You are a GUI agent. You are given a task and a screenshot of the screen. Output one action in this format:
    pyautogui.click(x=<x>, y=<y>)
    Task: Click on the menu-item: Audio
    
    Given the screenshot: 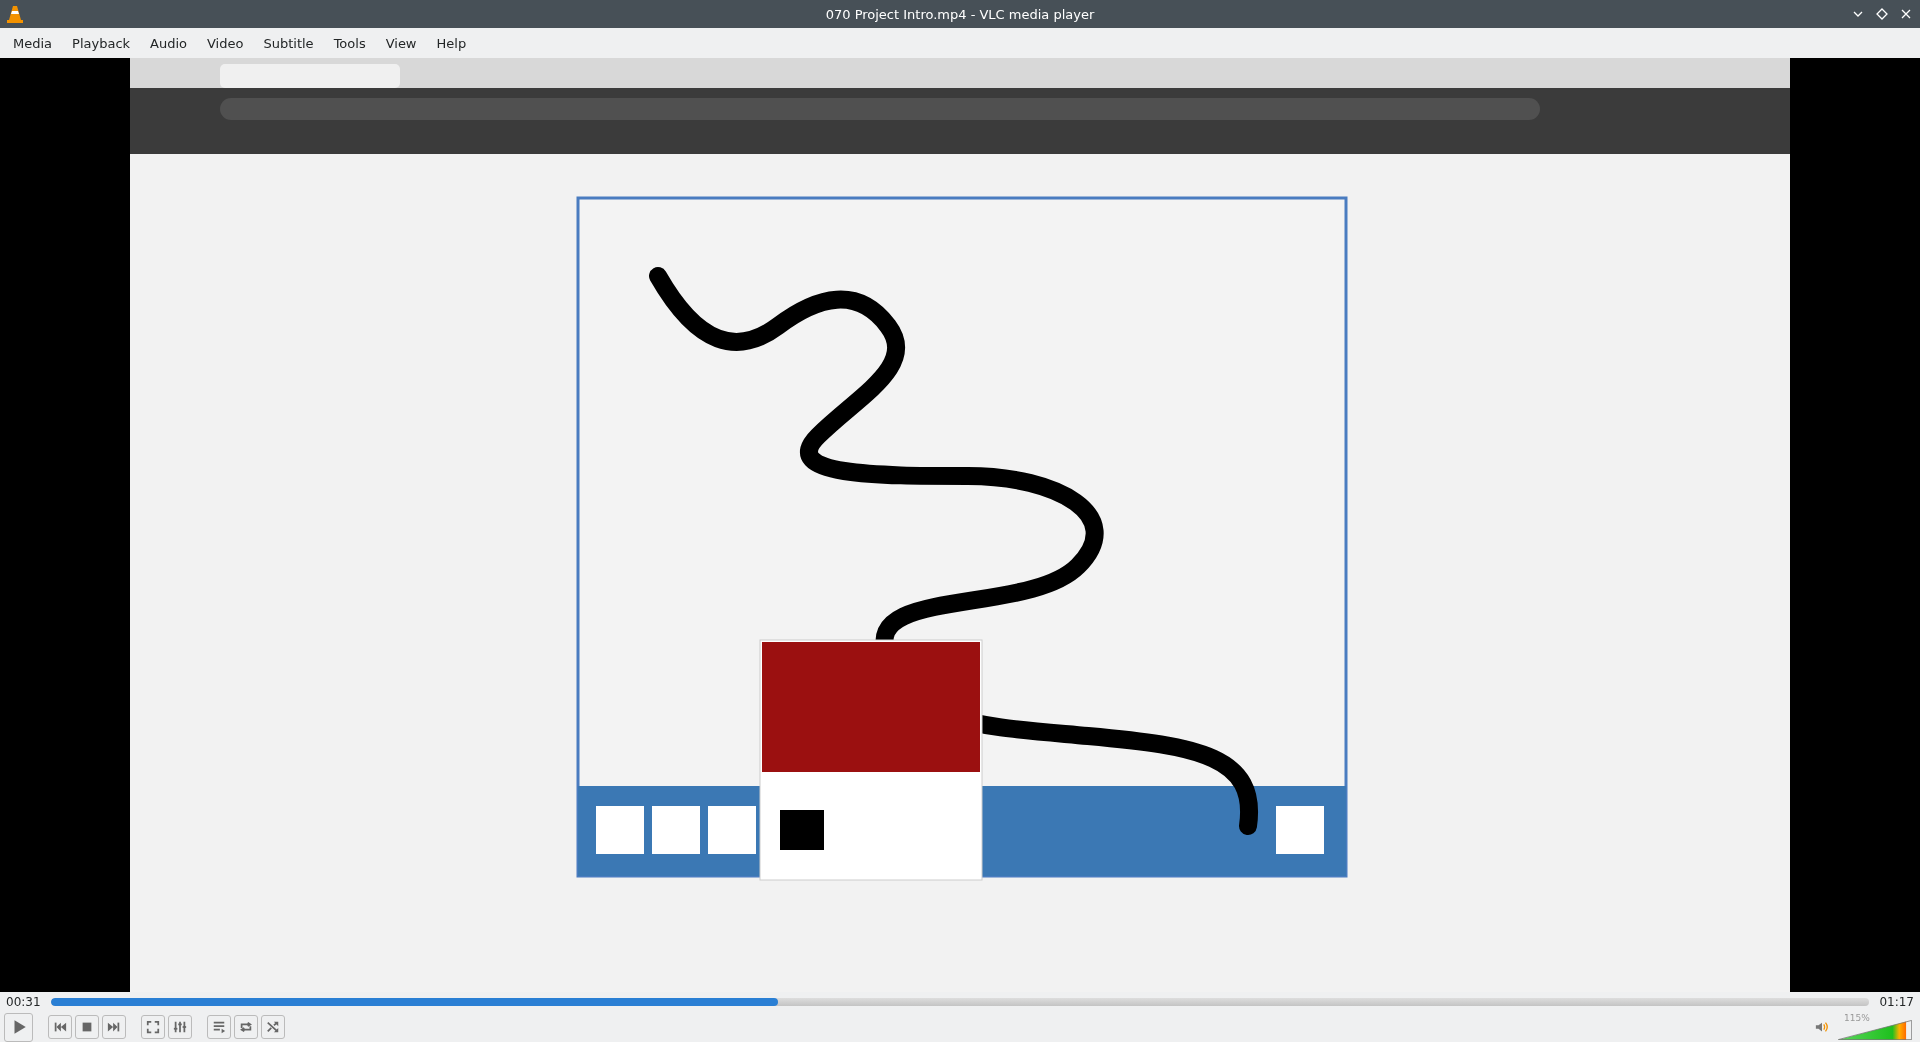 What is the action you would take?
    pyautogui.click(x=168, y=43)
    